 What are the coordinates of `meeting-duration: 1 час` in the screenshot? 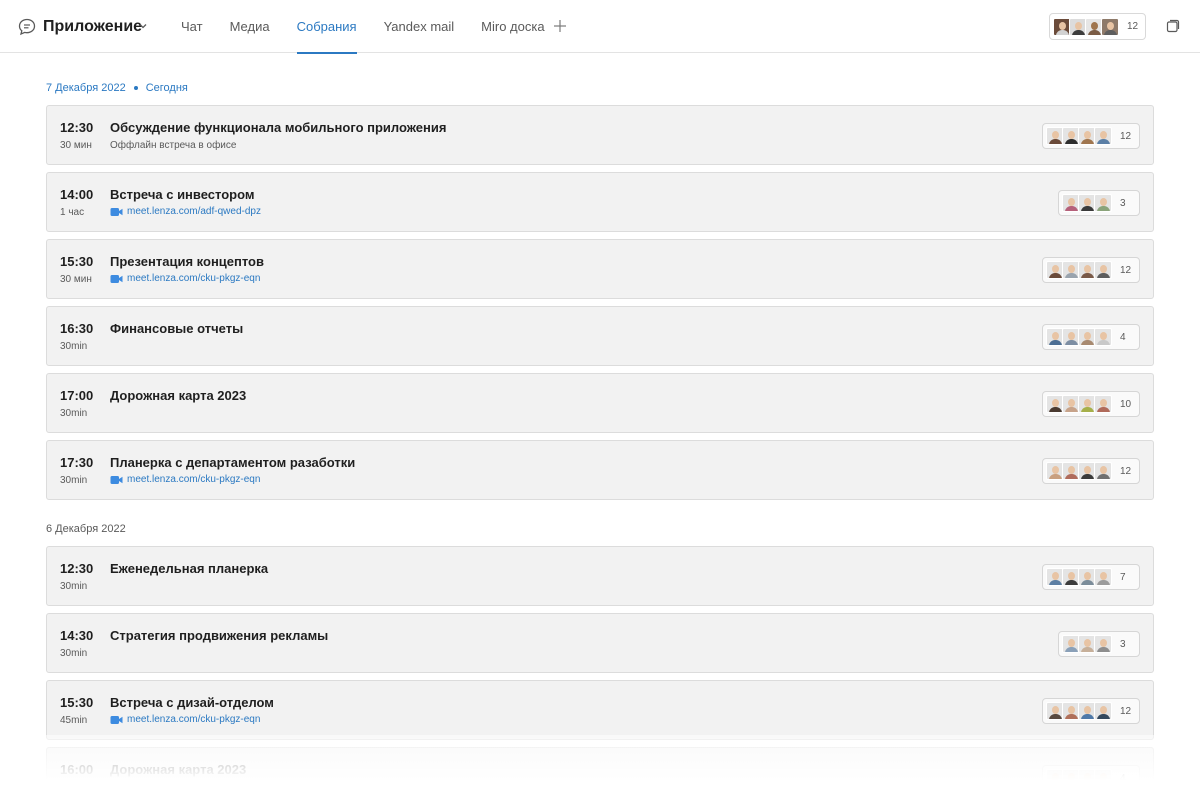 It's located at (72, 212).